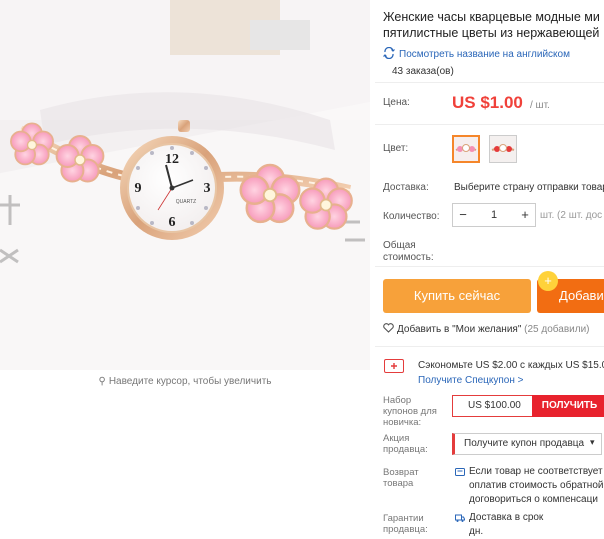 The height and width of the screenshot is (539, 604). What do you see at coordinates (190, 381) in the screenshot?
I see `zoom-hint-text: Наведите курсор, чтобы увеличить` at bounding box center [190, 381].